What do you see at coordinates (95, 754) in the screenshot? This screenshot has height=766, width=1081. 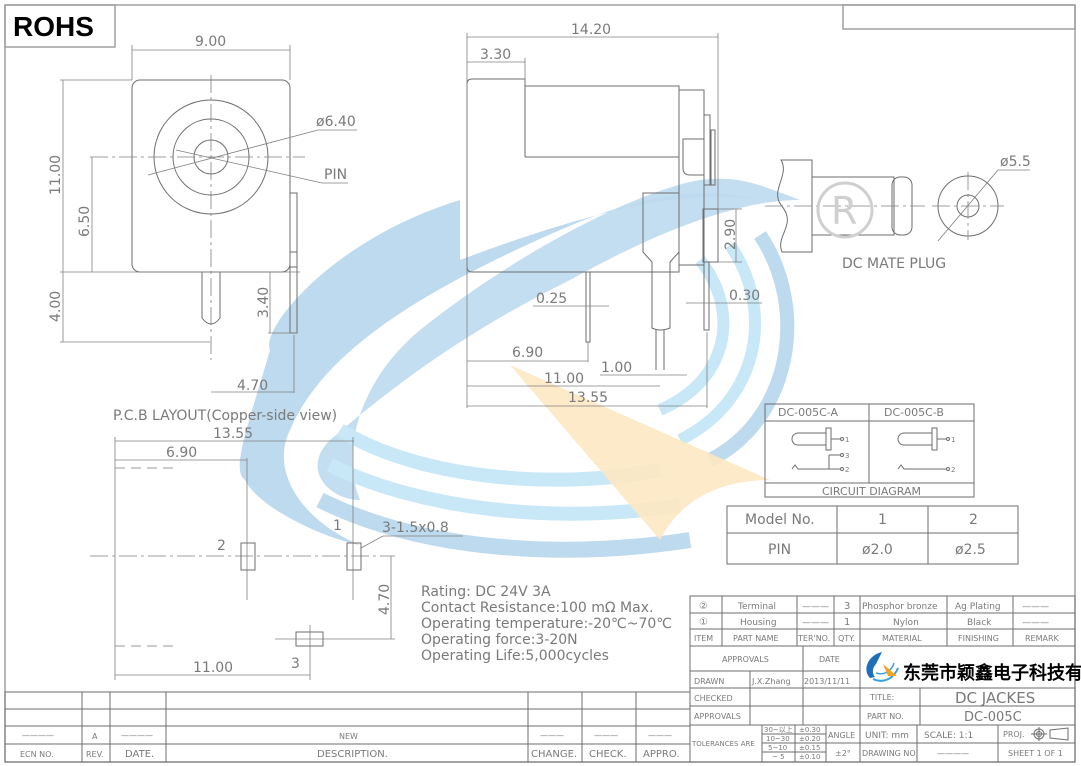 I see `svg-text: REV.` at bounding box center [95, 754].